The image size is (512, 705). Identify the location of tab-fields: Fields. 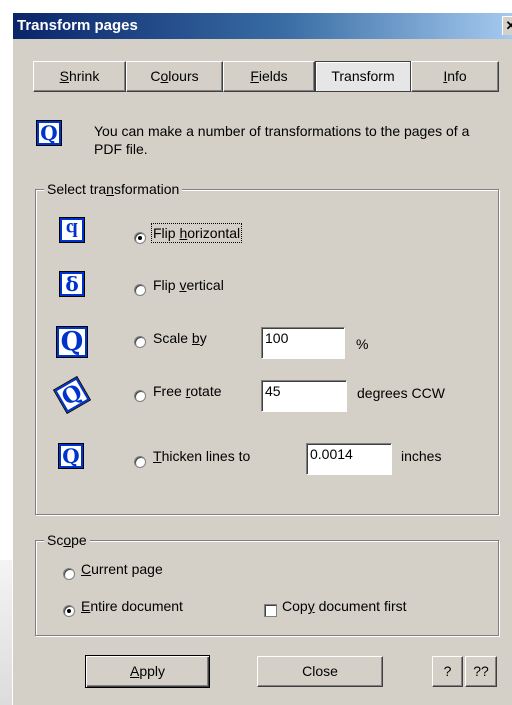
(269, 76).